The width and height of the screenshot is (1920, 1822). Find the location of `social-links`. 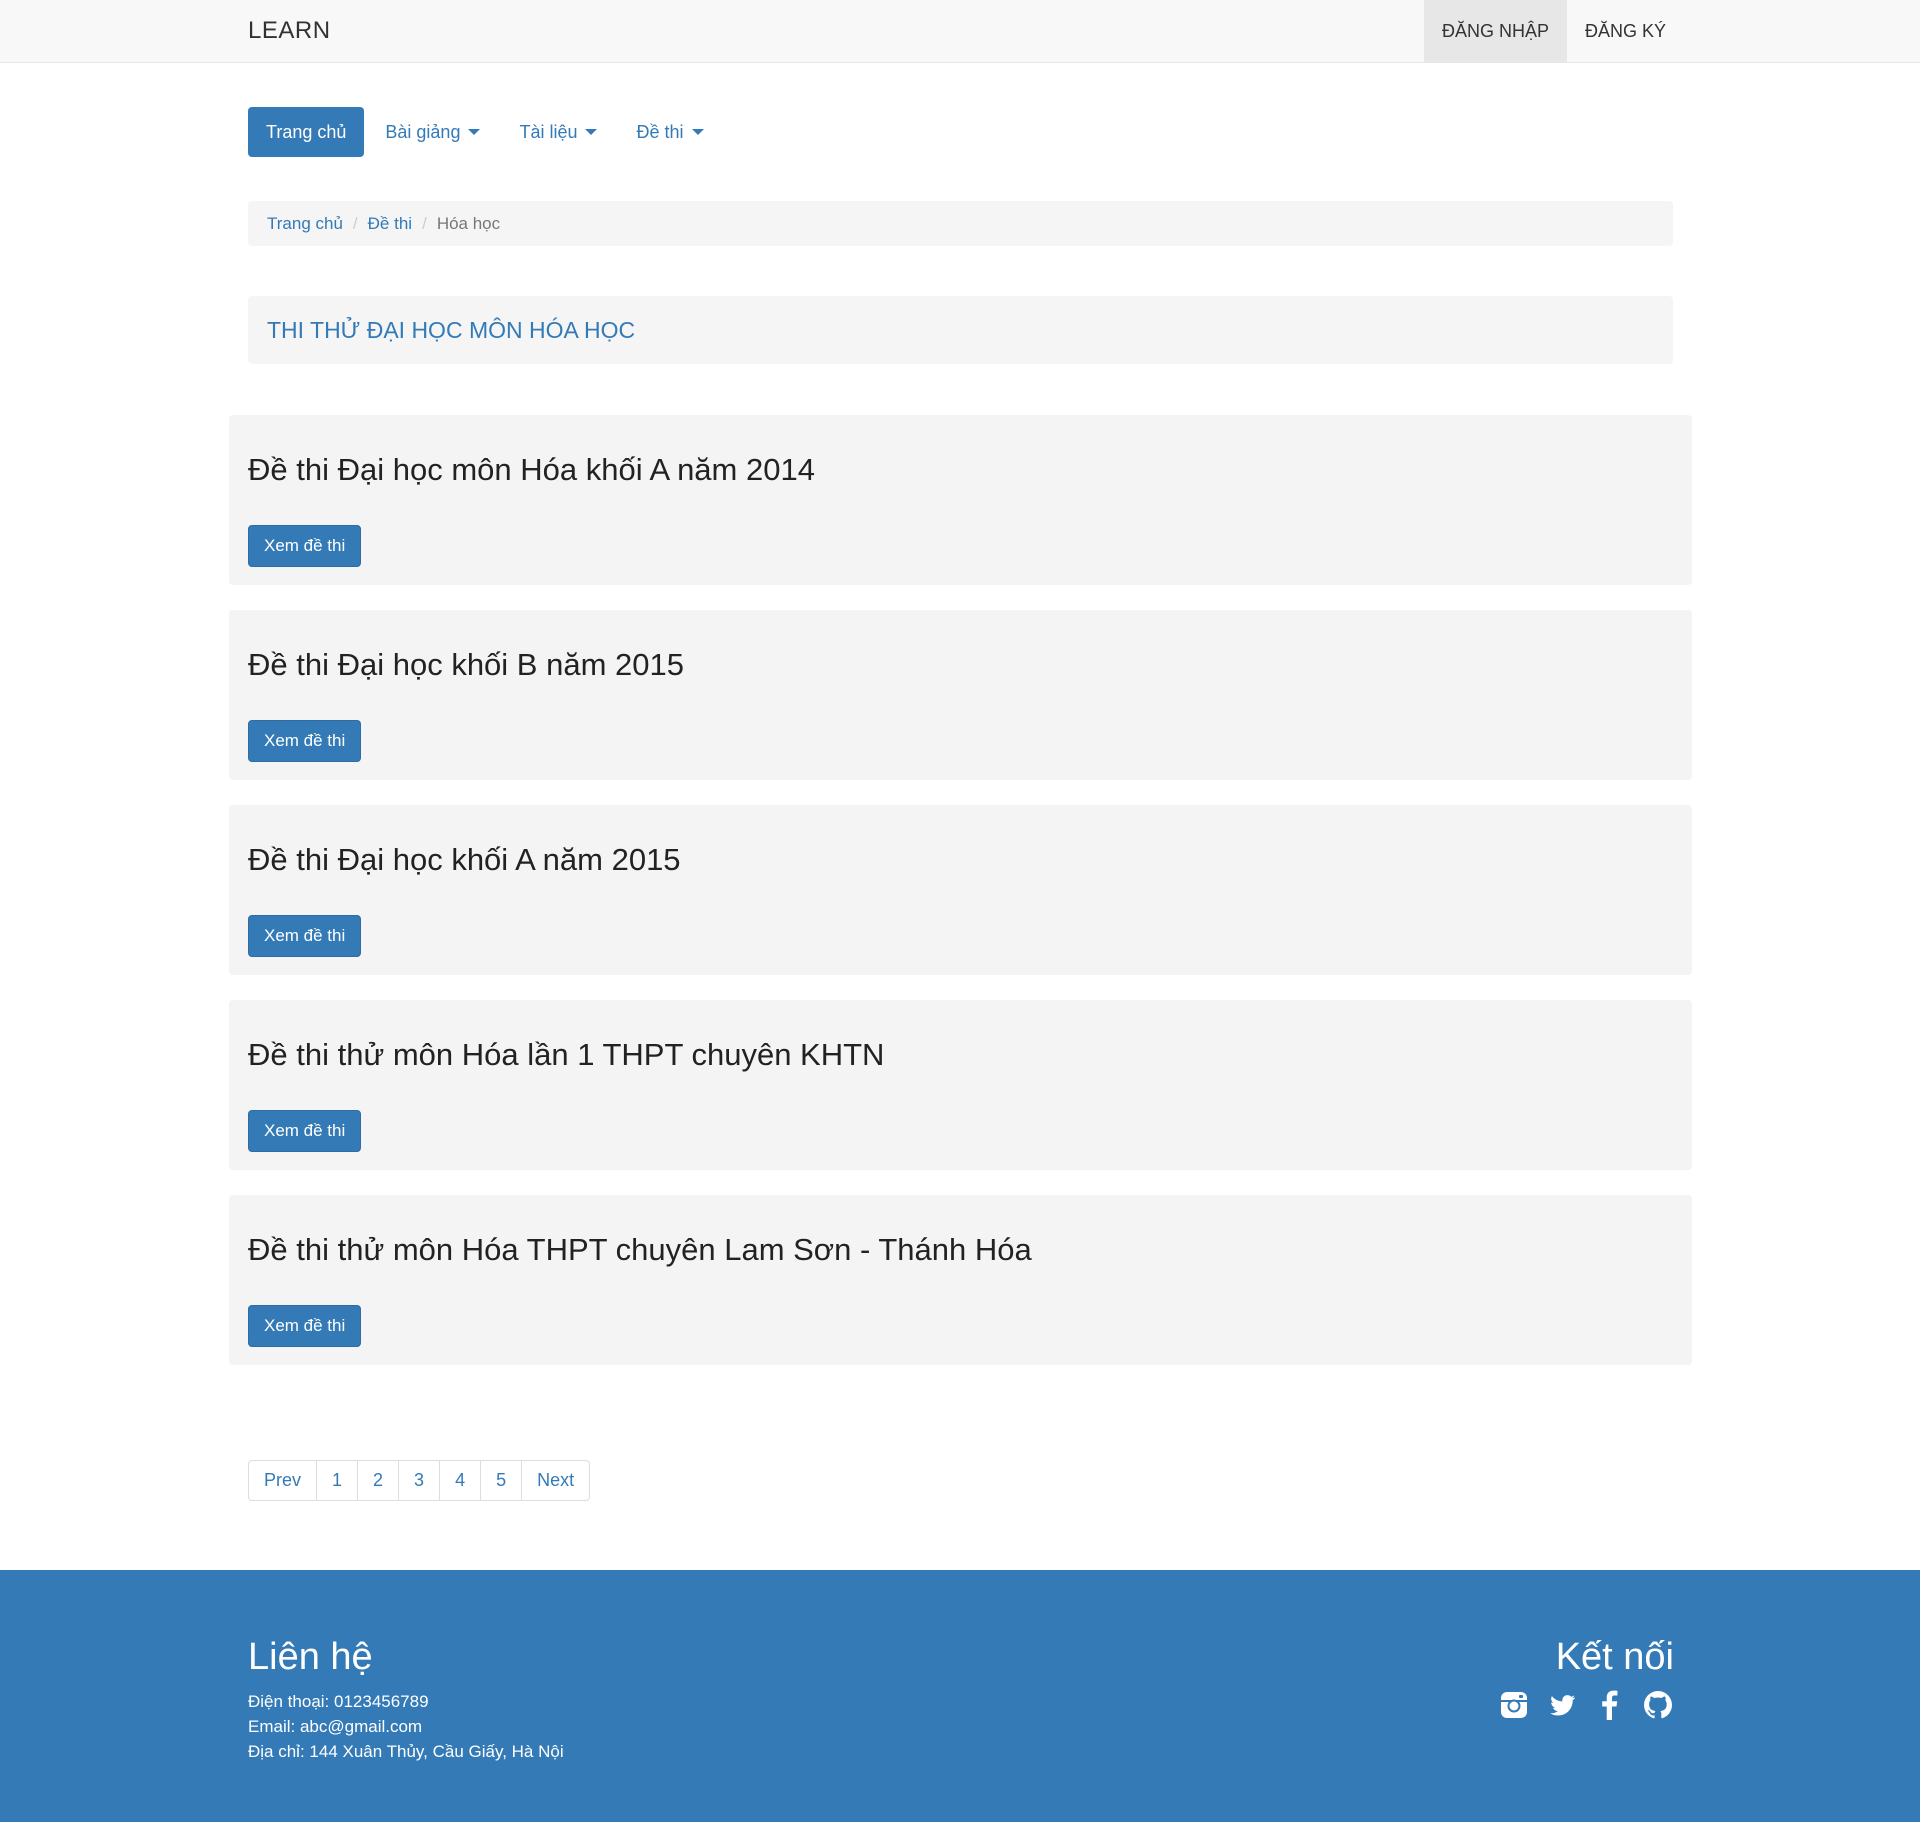

social-links is located at coordinates (1586, 1705).